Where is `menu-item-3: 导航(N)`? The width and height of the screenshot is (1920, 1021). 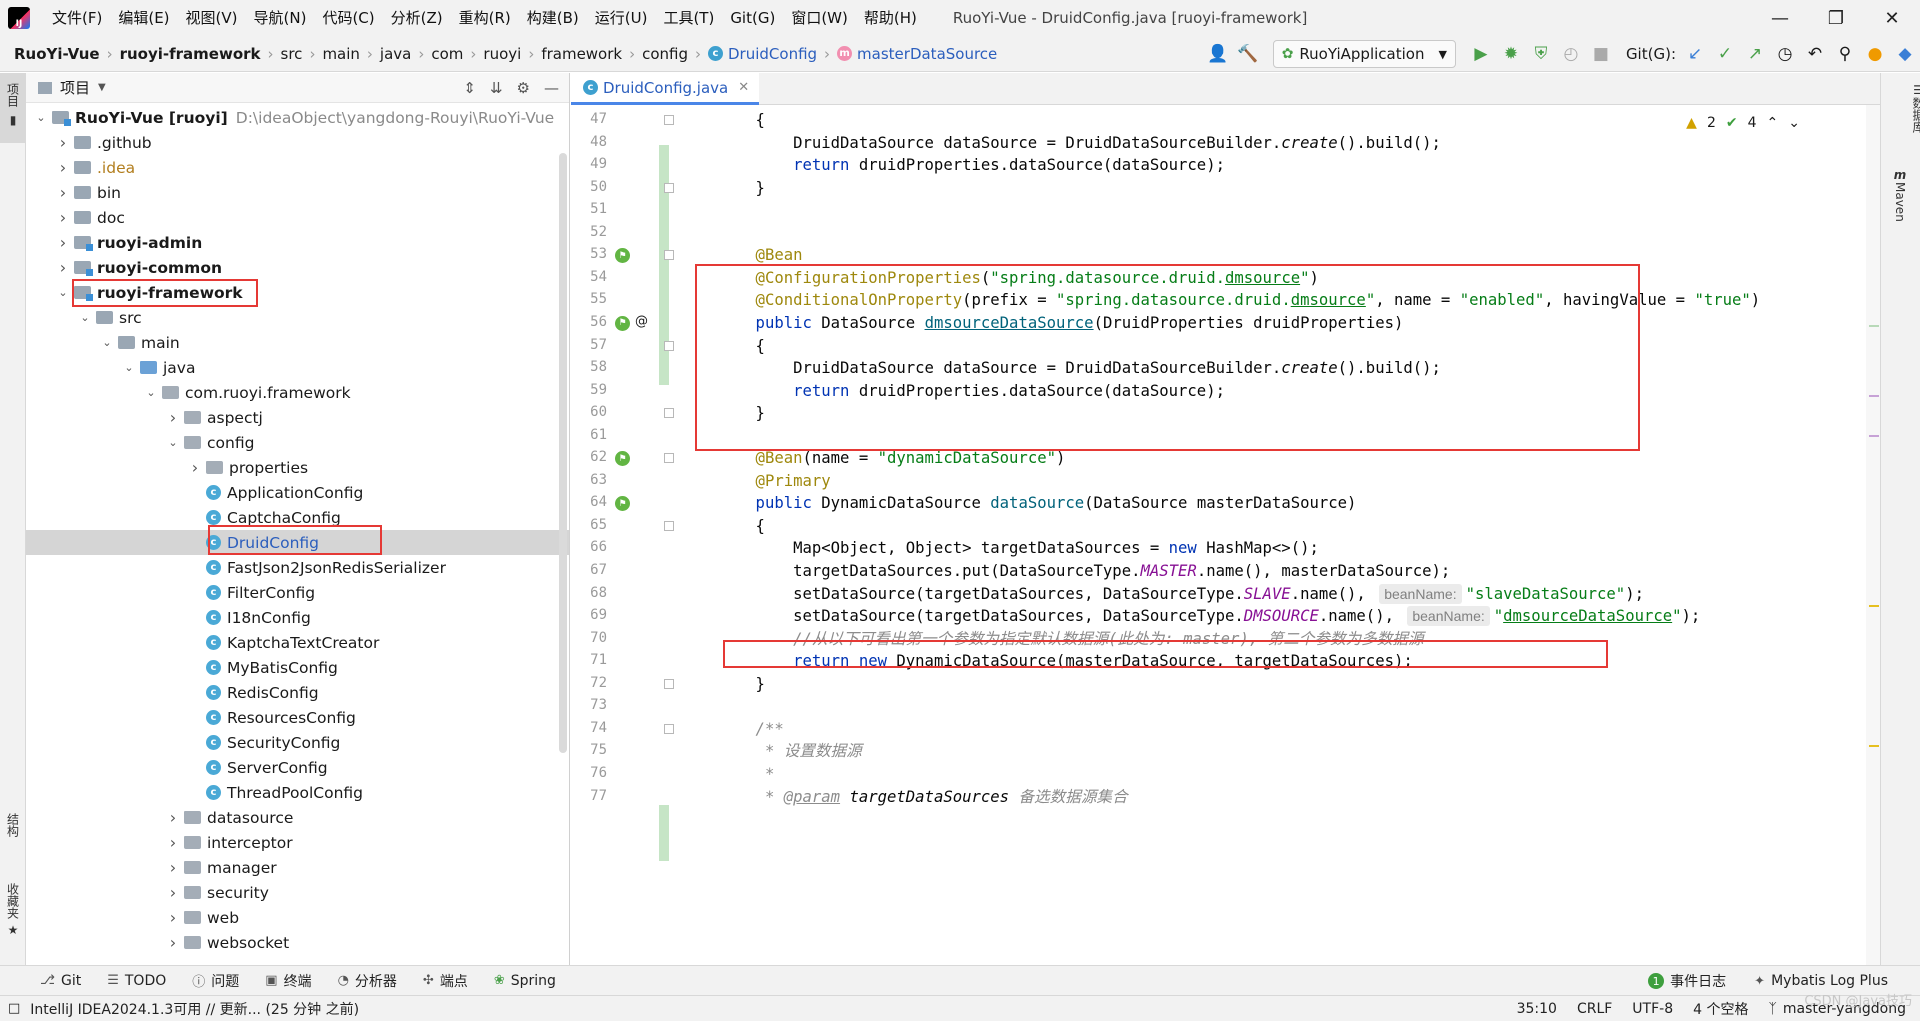 menu-item-3: 导航(N) is located at coordinates (280, 18).